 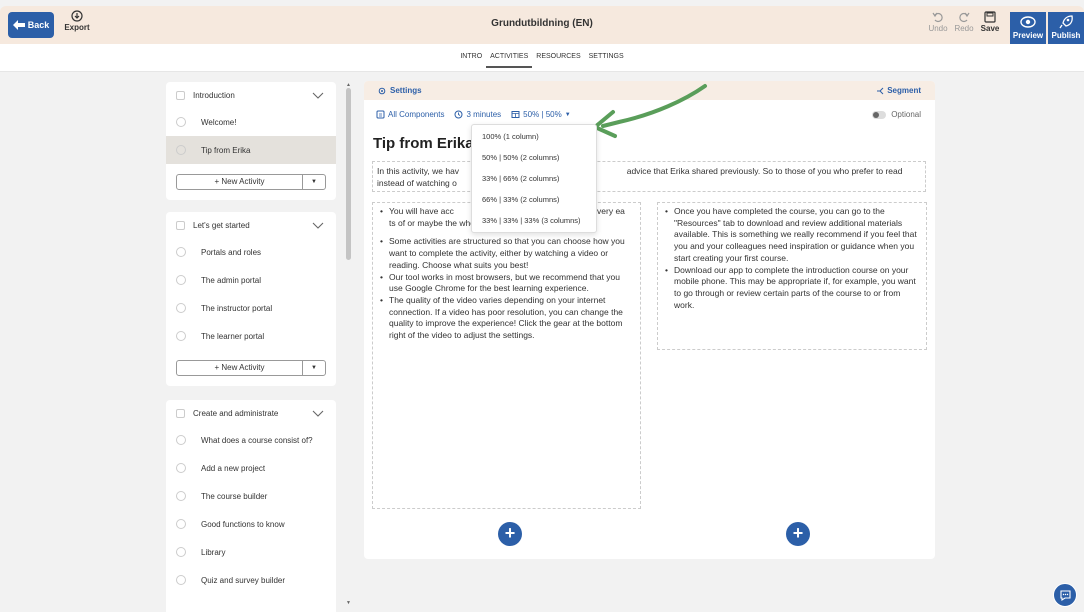 I want to click on sidebar-item-label: Good functions to know, so click(x=243, y=524).